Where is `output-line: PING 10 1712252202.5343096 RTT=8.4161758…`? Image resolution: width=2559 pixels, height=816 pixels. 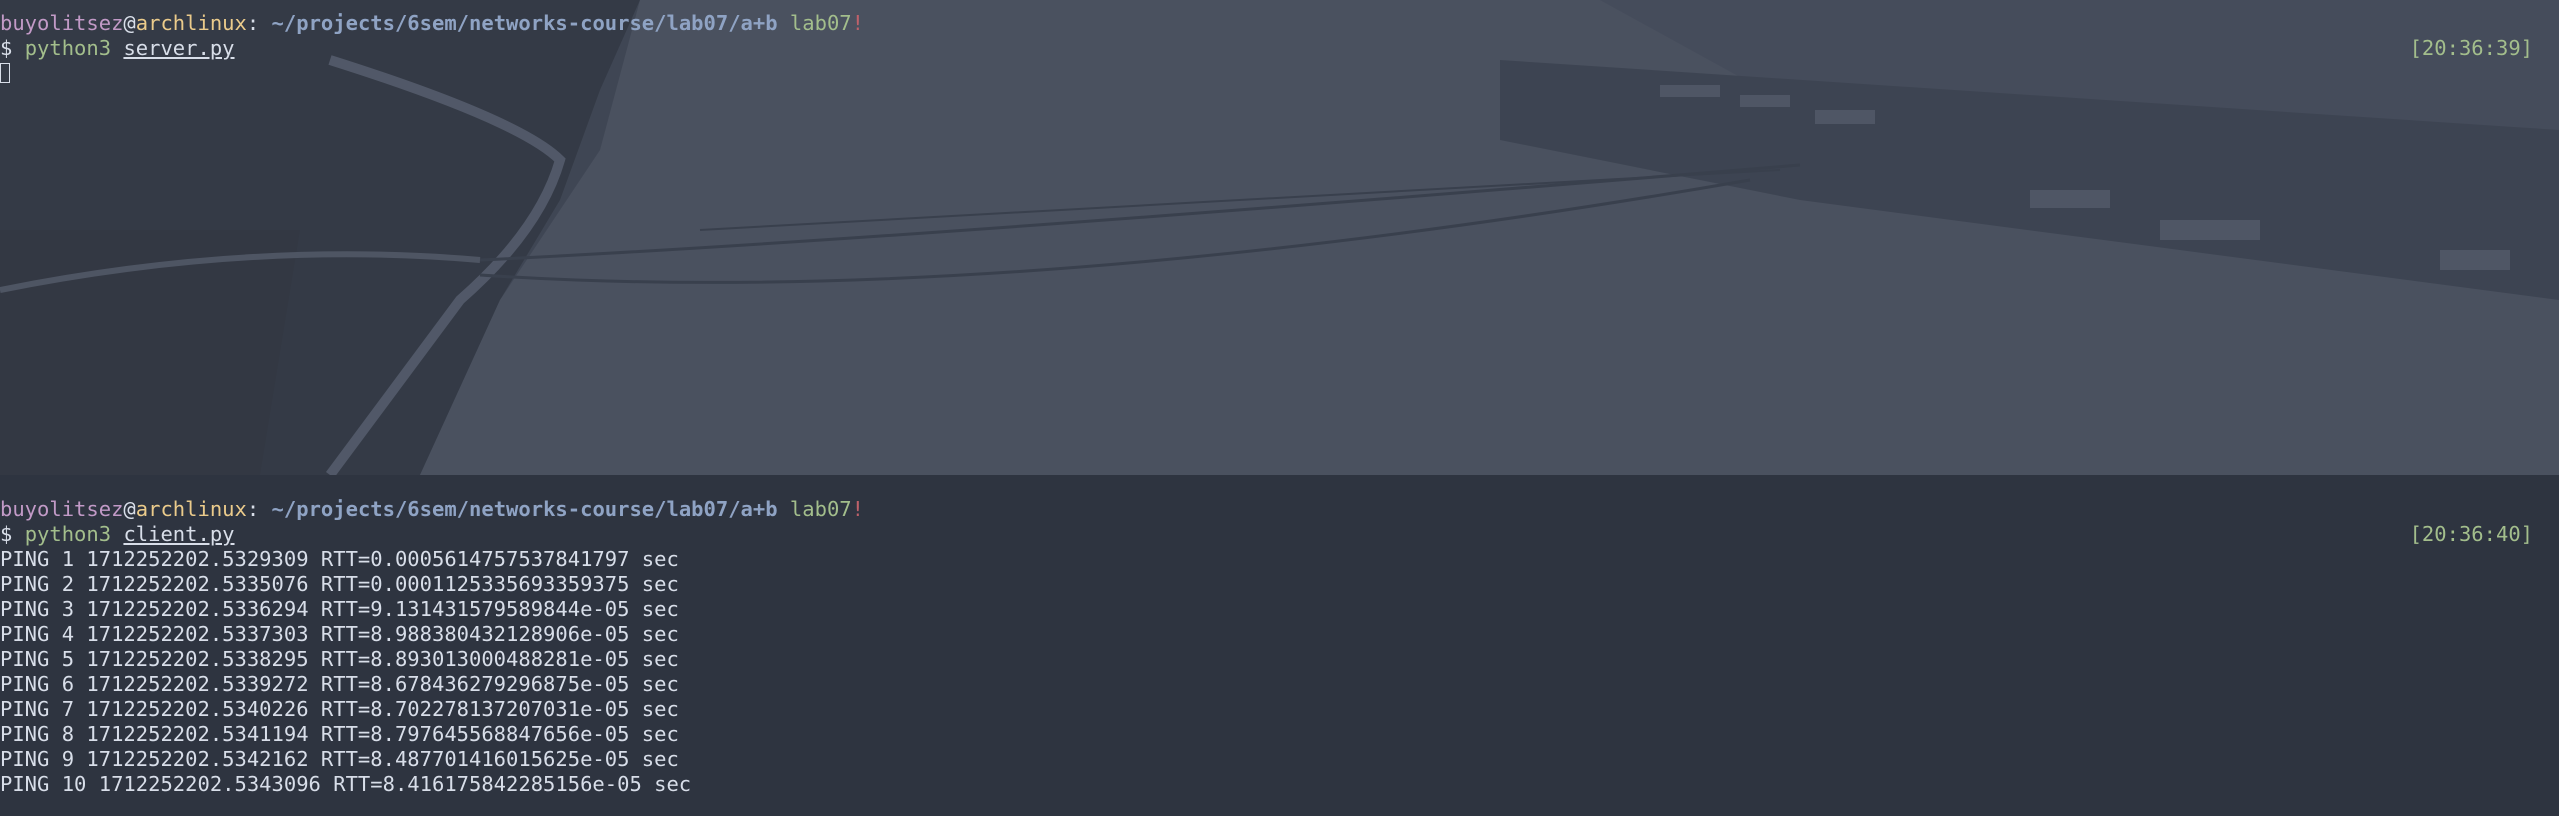
output-line: PING 10 1712252202.5343096 RTT=8.4161758… is located at coordinates (346, 784).